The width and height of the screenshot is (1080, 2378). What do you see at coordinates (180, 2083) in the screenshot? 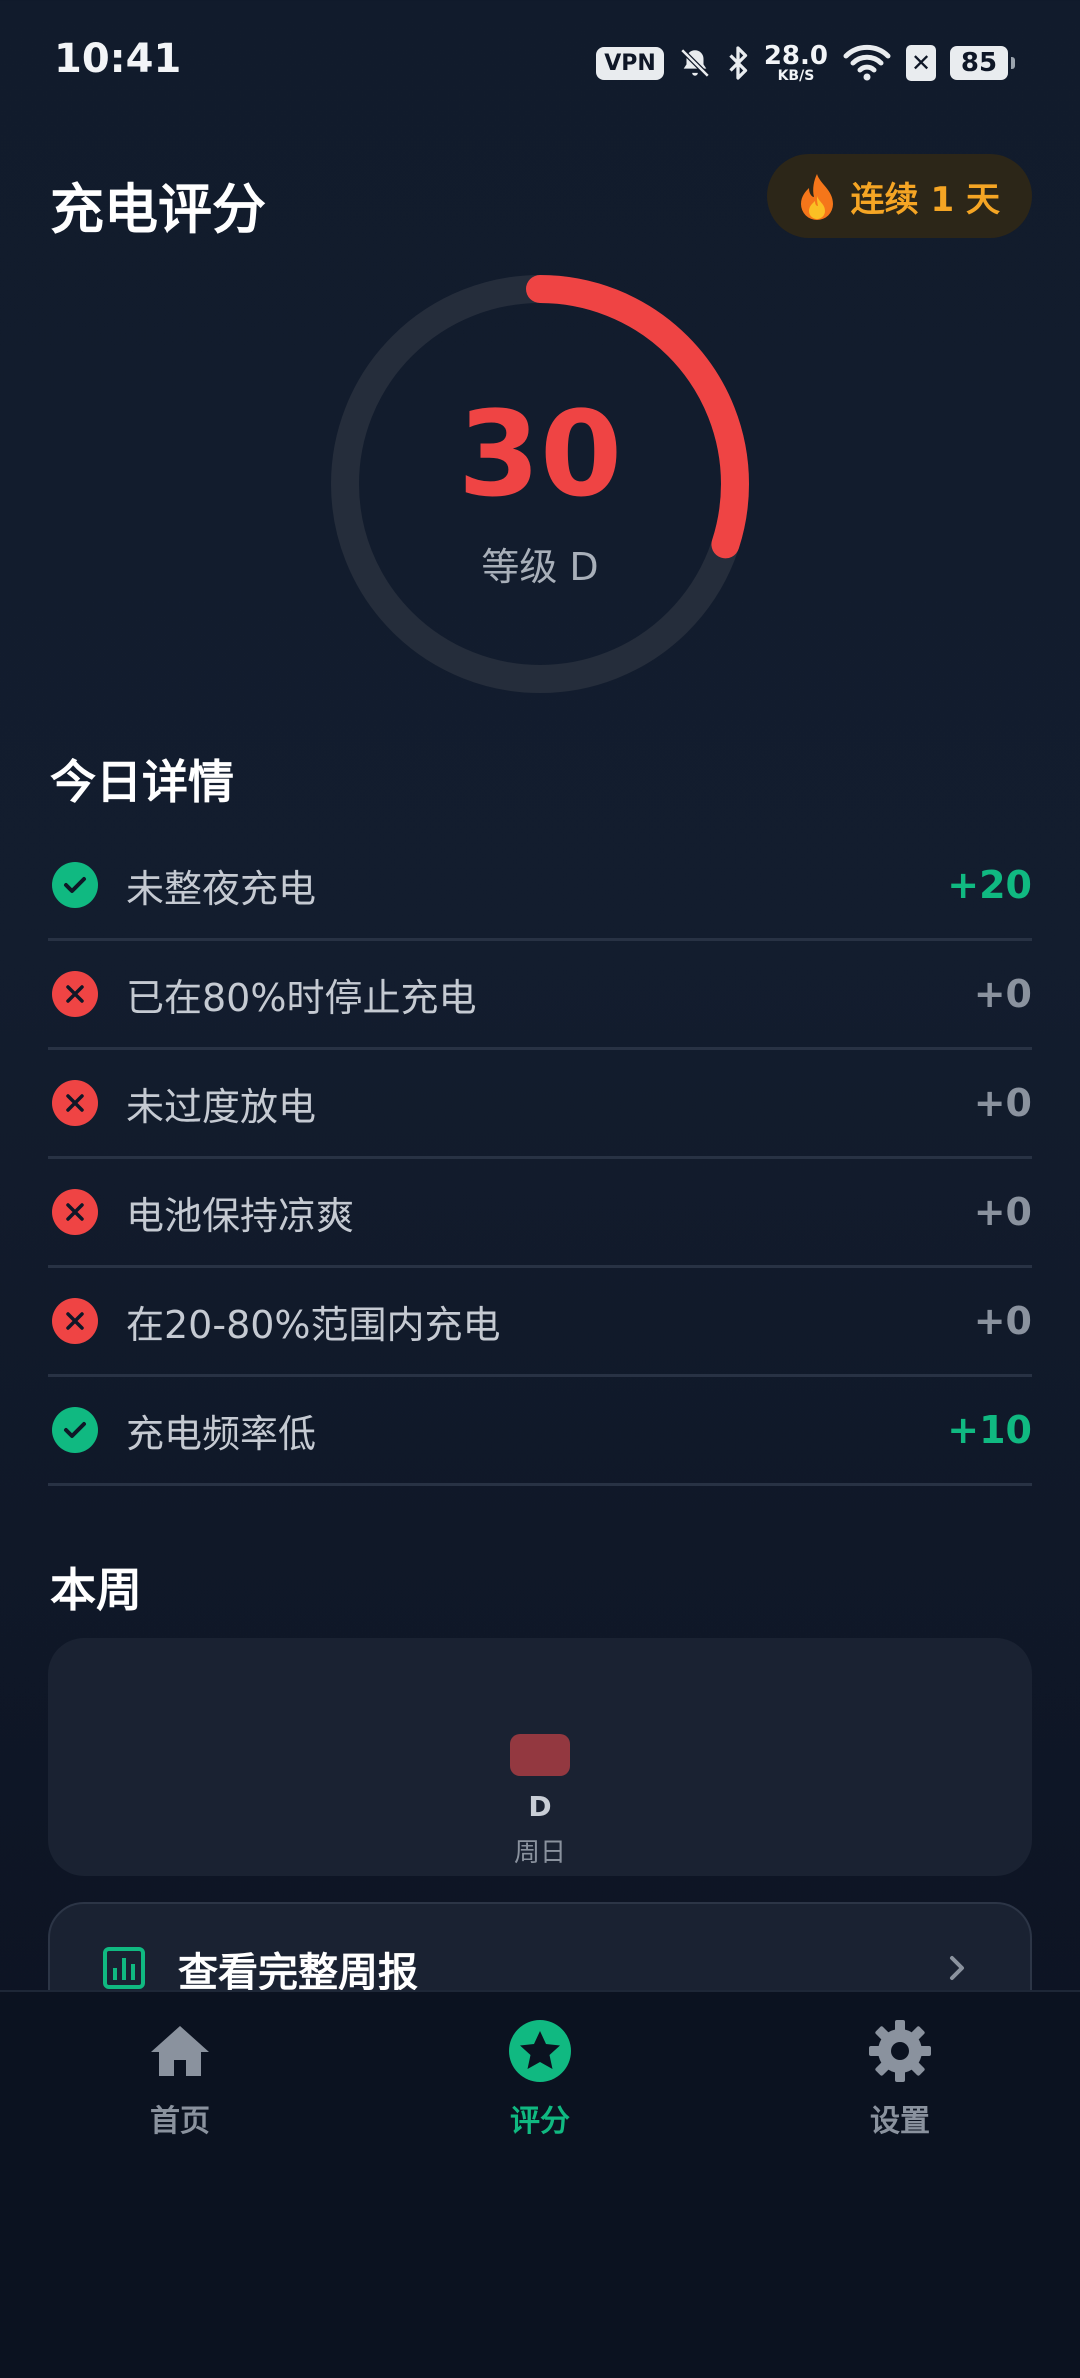
I see `nav-home: 首页` at bounding box center [180, 2083].